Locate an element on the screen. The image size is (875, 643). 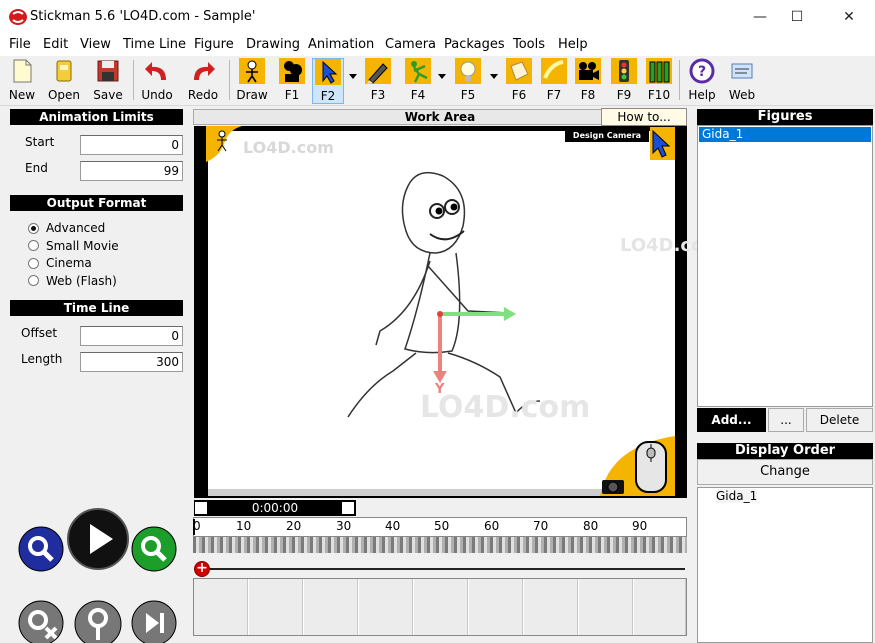
menu-view: View is located at coordinates (95, 44).